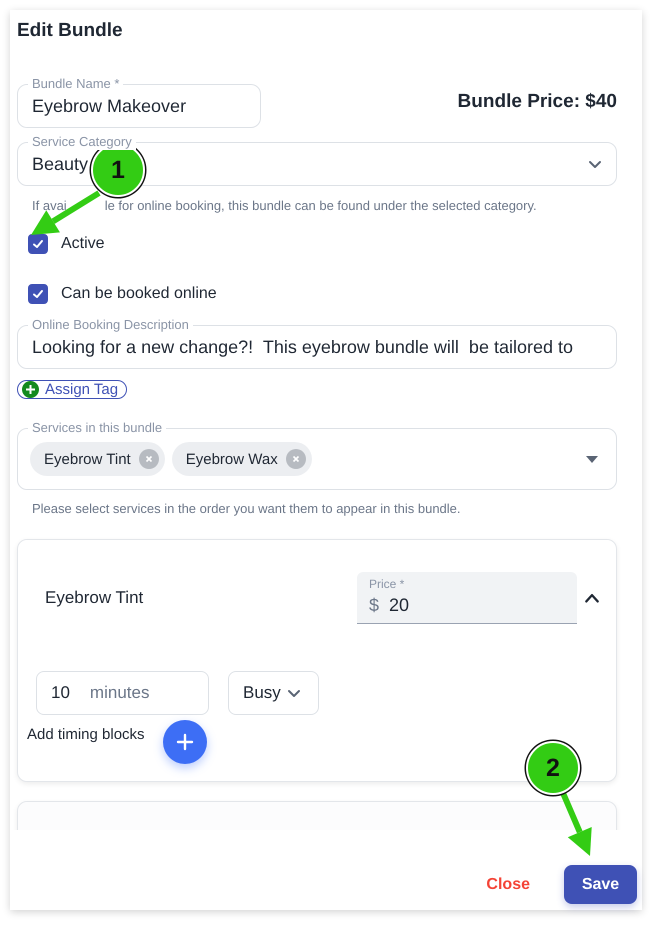  Describe the element at coordinates (86, 734) in the screenshot. I see `add-timing-label: Add timing blocks` at that location.